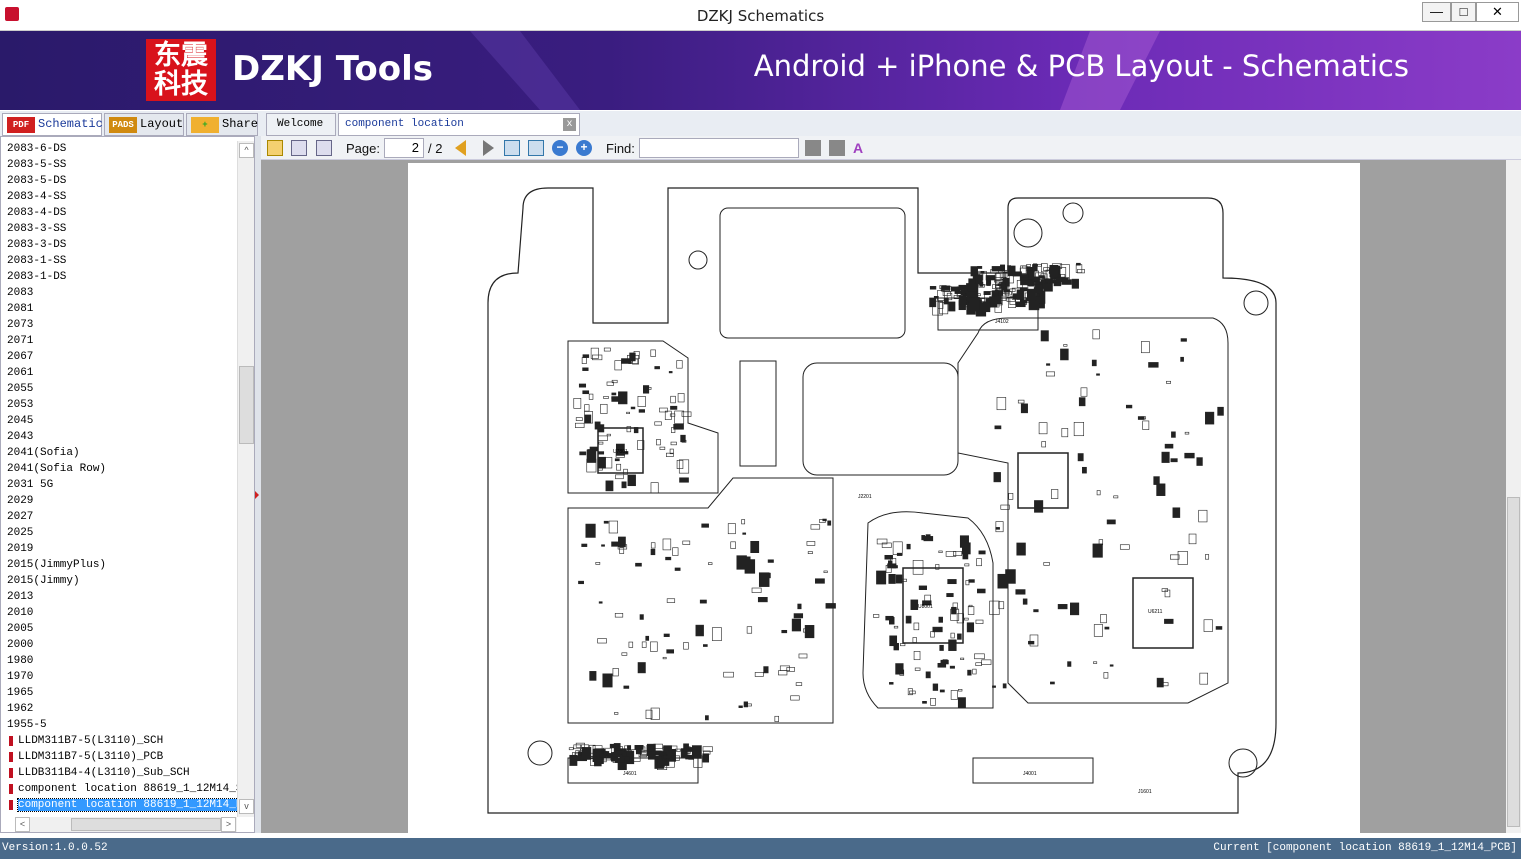  What do you see at coordinates (119, 613) in the screenshot?
I see `list-item: 2010` at bounding box center [119, 613].